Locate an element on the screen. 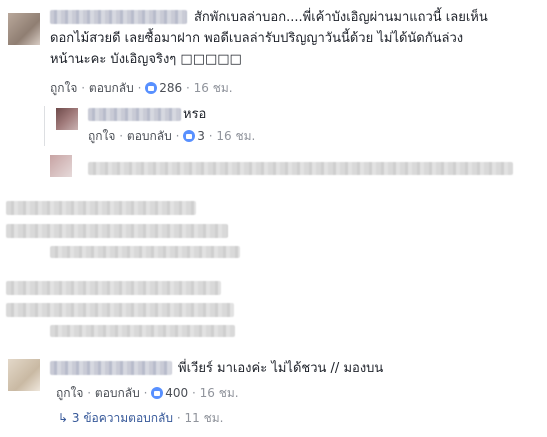 The image size is (547, 437). reply-avatar is located at coordinates (67, 119).